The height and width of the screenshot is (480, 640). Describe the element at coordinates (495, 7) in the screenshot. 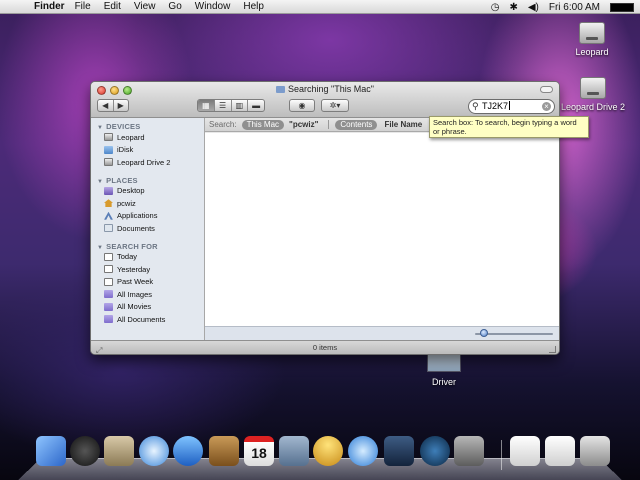

I see `time-machine-icon: ◷` at that location.